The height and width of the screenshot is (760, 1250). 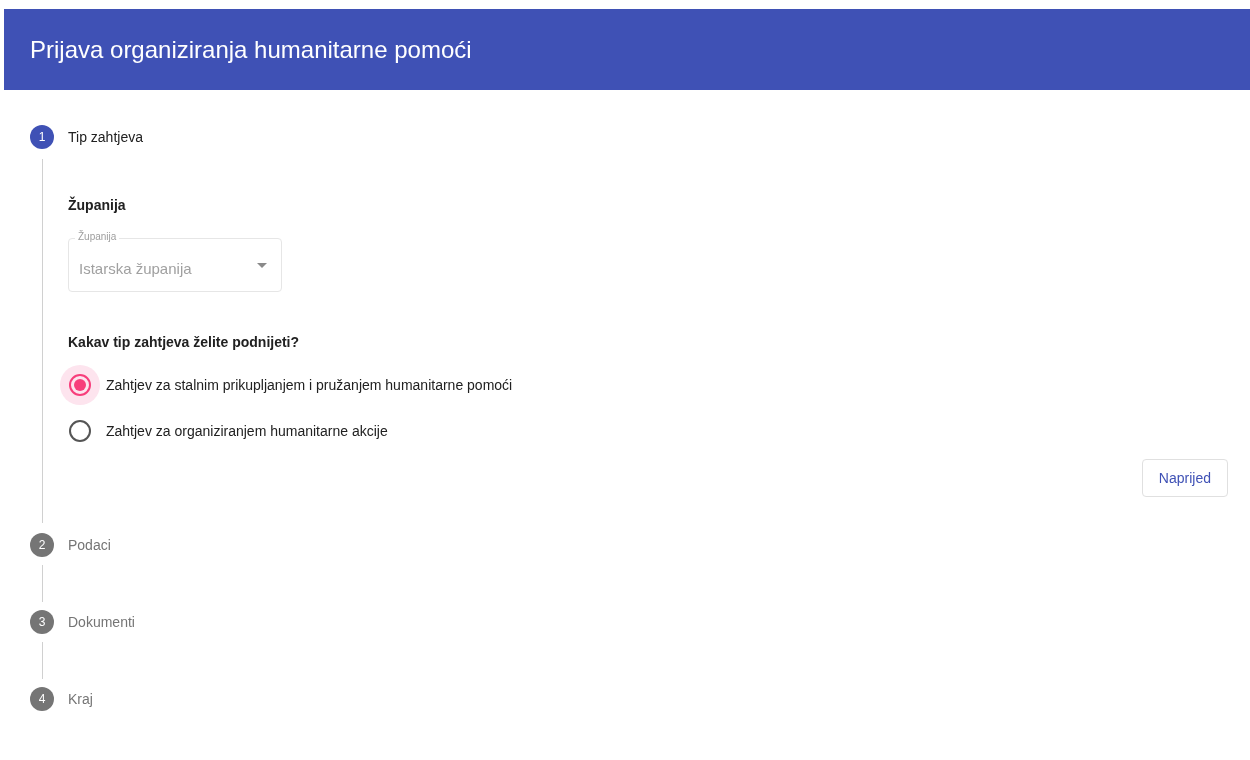 What do you see at coordinates (184, 342) in the screenshot?
I see `question-label: Kakav tip zahtjeva želite podnijeti?` at bounding box center [184, 342].